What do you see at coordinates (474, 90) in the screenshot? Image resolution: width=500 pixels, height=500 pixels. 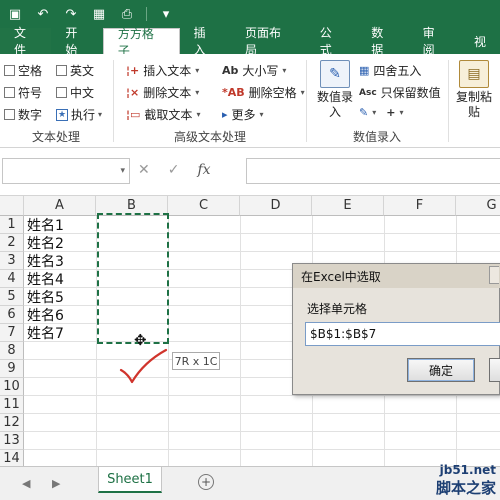 I see `copy-paste-button: ▤ 复制粘贴` at bounding box center [474, 90].